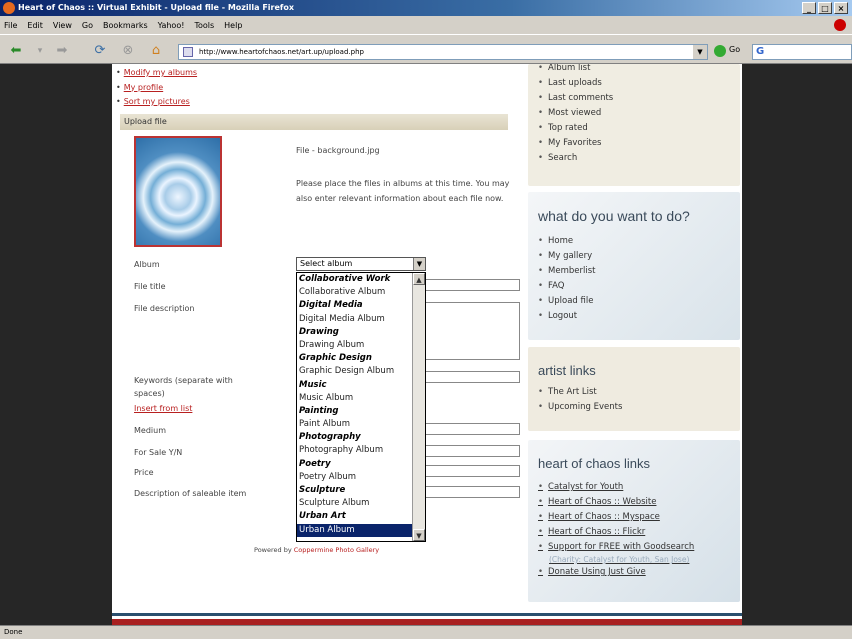 This screenshot has height=639, width=852. What do you see at coordinates (361, 371) in the screenshot?
I see `album-option: Graphic Design Album` at bounding box center [361, 371].